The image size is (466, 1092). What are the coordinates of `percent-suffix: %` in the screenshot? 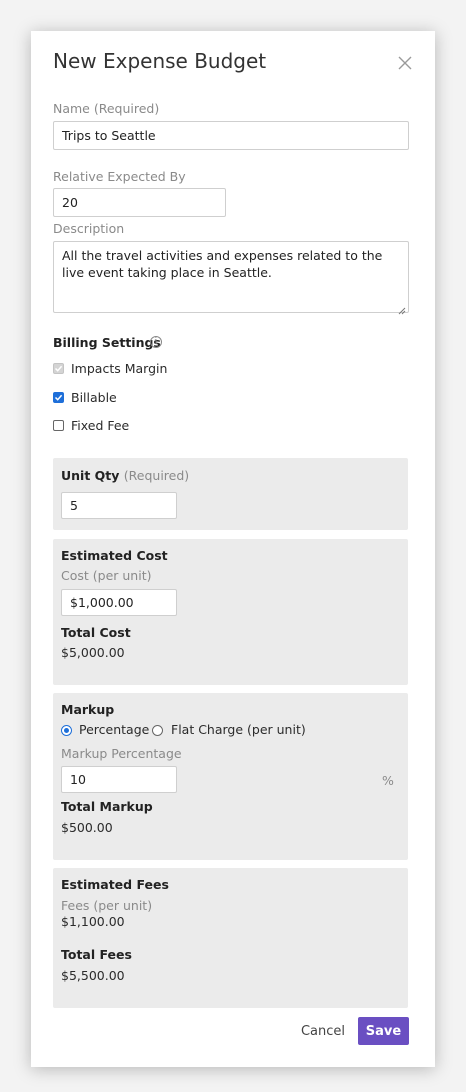 It's located at (388, 780).